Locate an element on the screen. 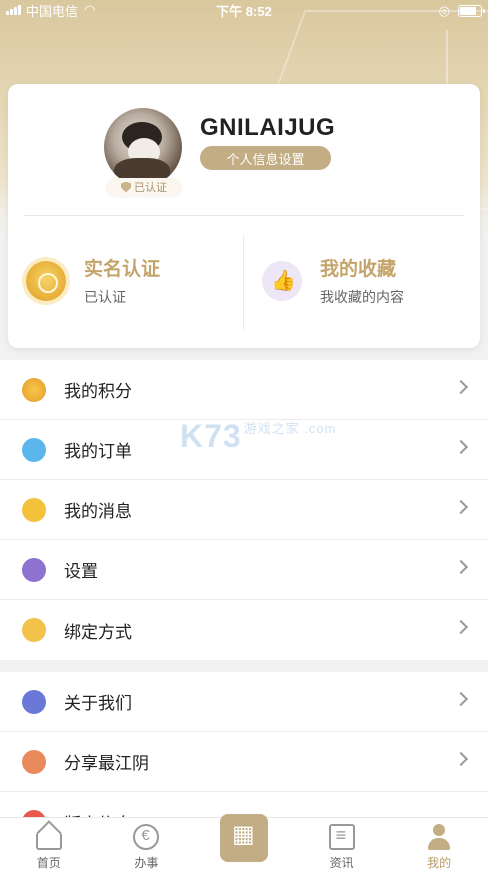 Image resolution: width=488 pixels, height=871 pixels. gold-medal-icon is located at coordinates (46, 280).